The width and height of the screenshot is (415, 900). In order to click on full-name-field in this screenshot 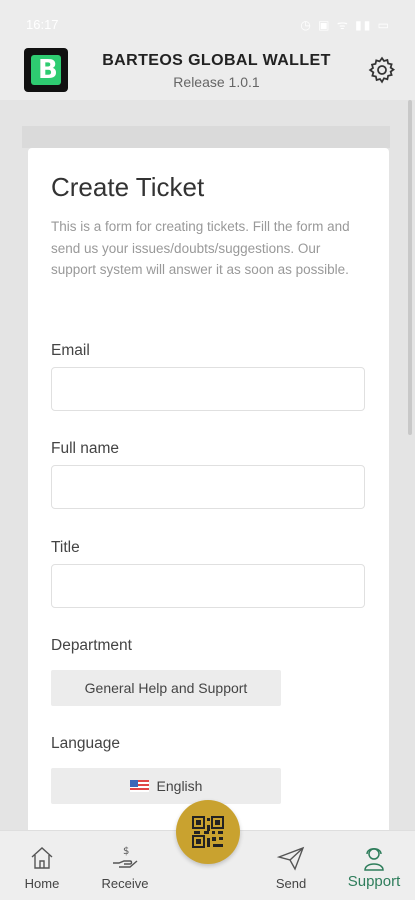, I will do `click(208, 487)`.